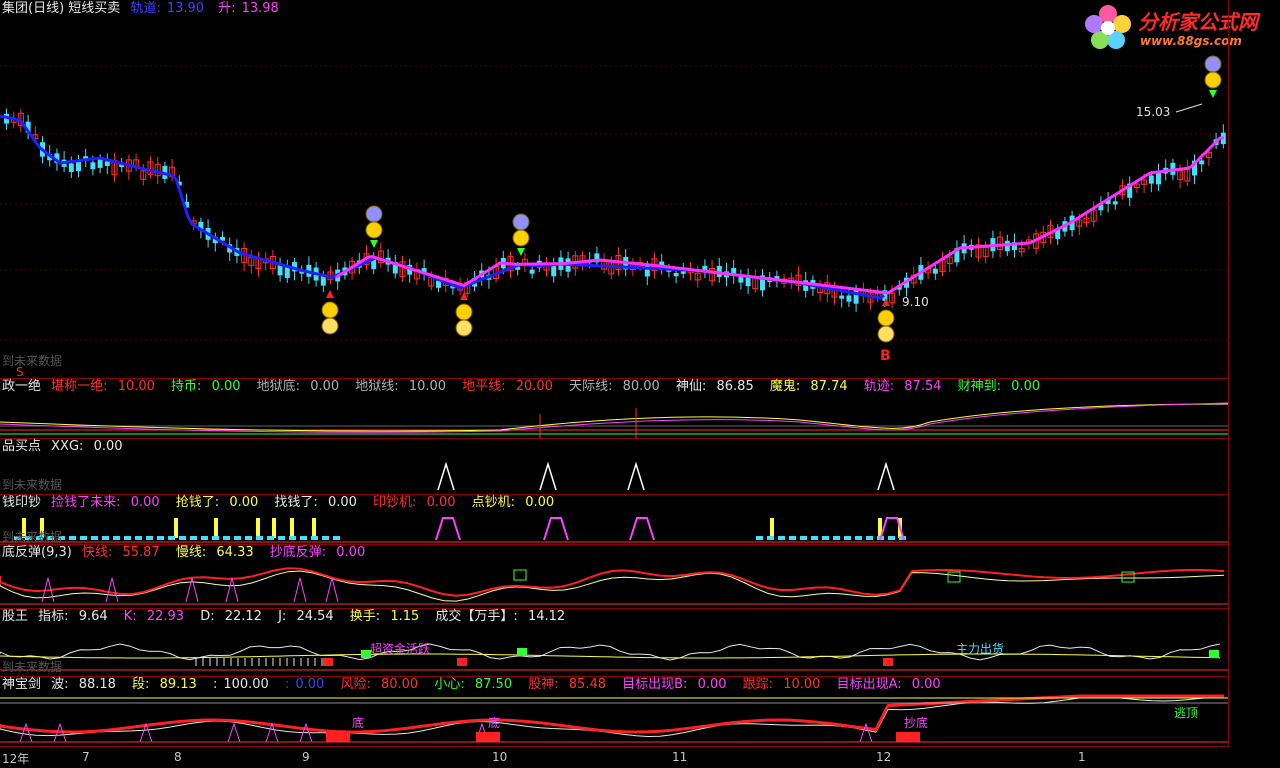 The height and width of the screenshot is (768, 1280). Describe the element at coordinates (591, 386) in the screenshot. I see `p1-label: 天际线:` at that location.